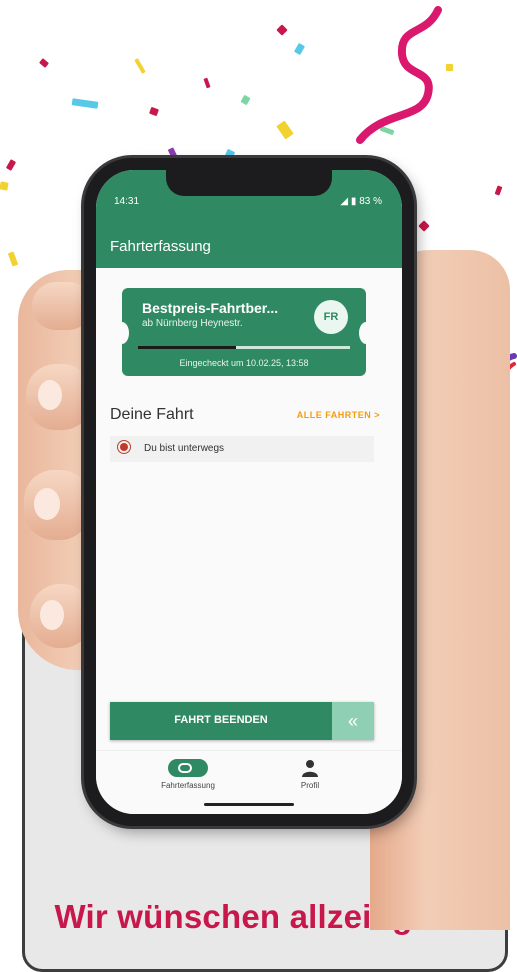 The width and height of the screenshot is (517, 972). Describe the element at coordinates (221, 720) in the screenshot. I see `end-trip-label: FAHRT BEENDEN` at that location.